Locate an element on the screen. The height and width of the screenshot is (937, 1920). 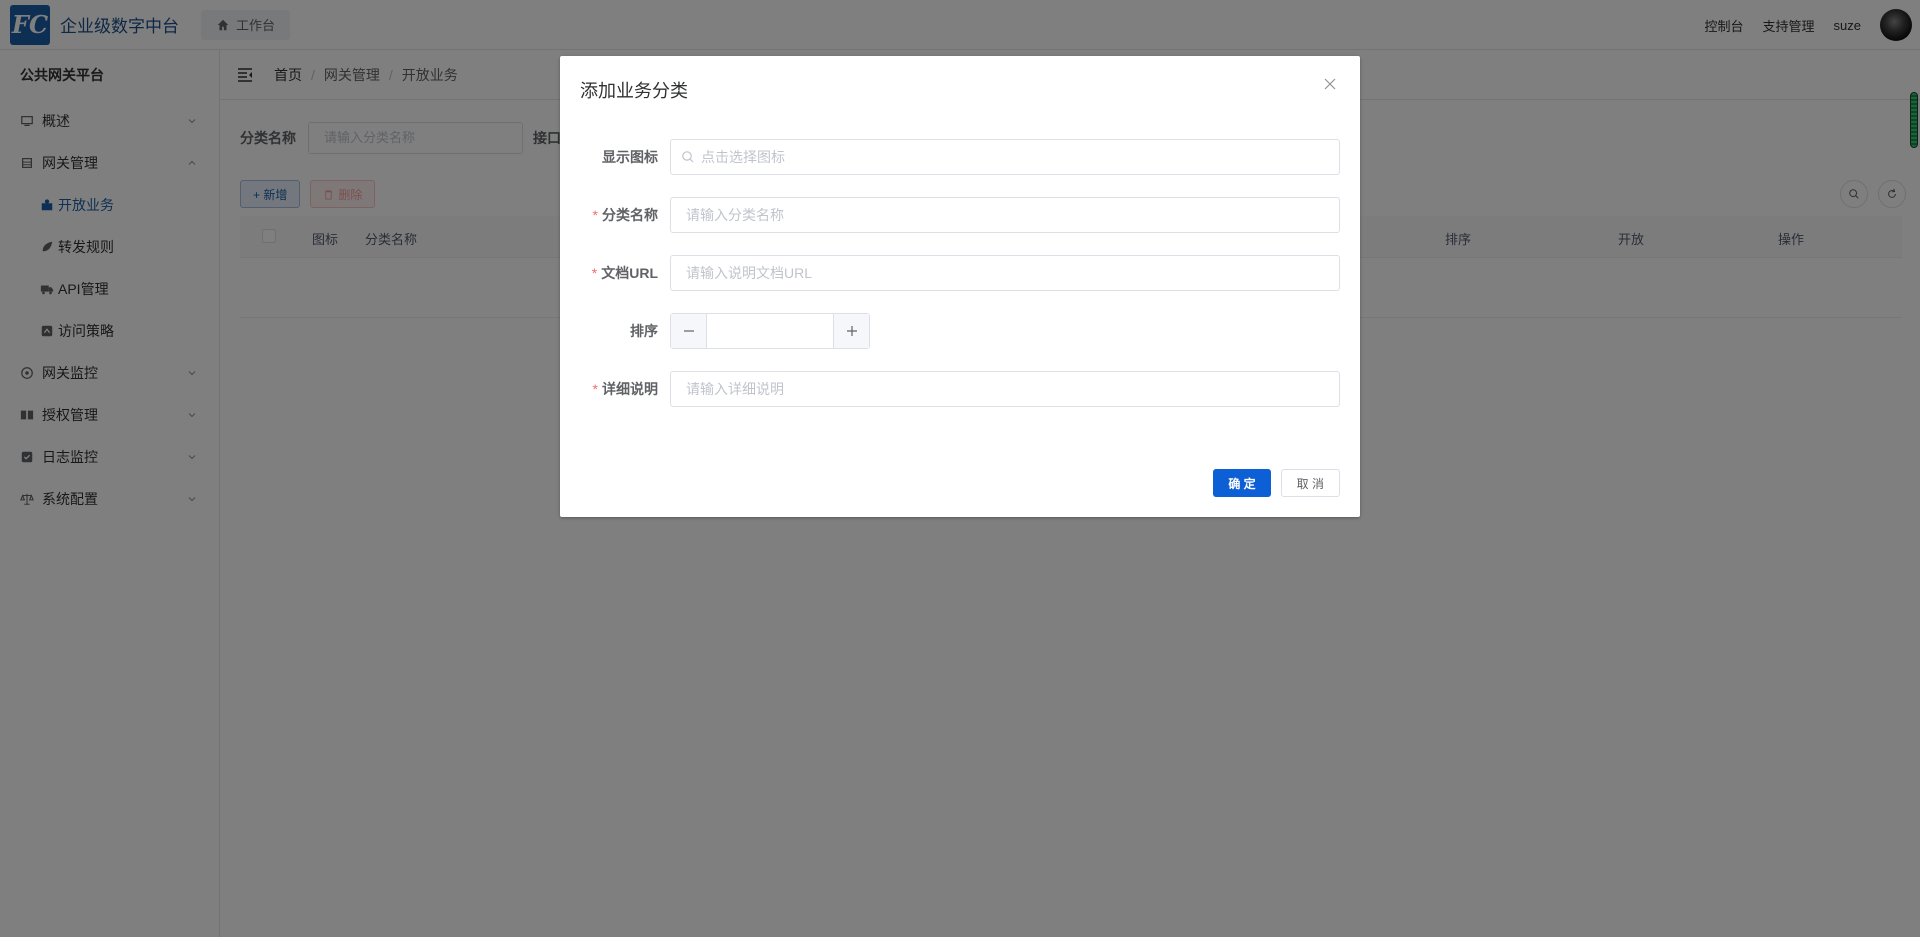
field-label: * 详细说明 is located at coordinates (625, 389).